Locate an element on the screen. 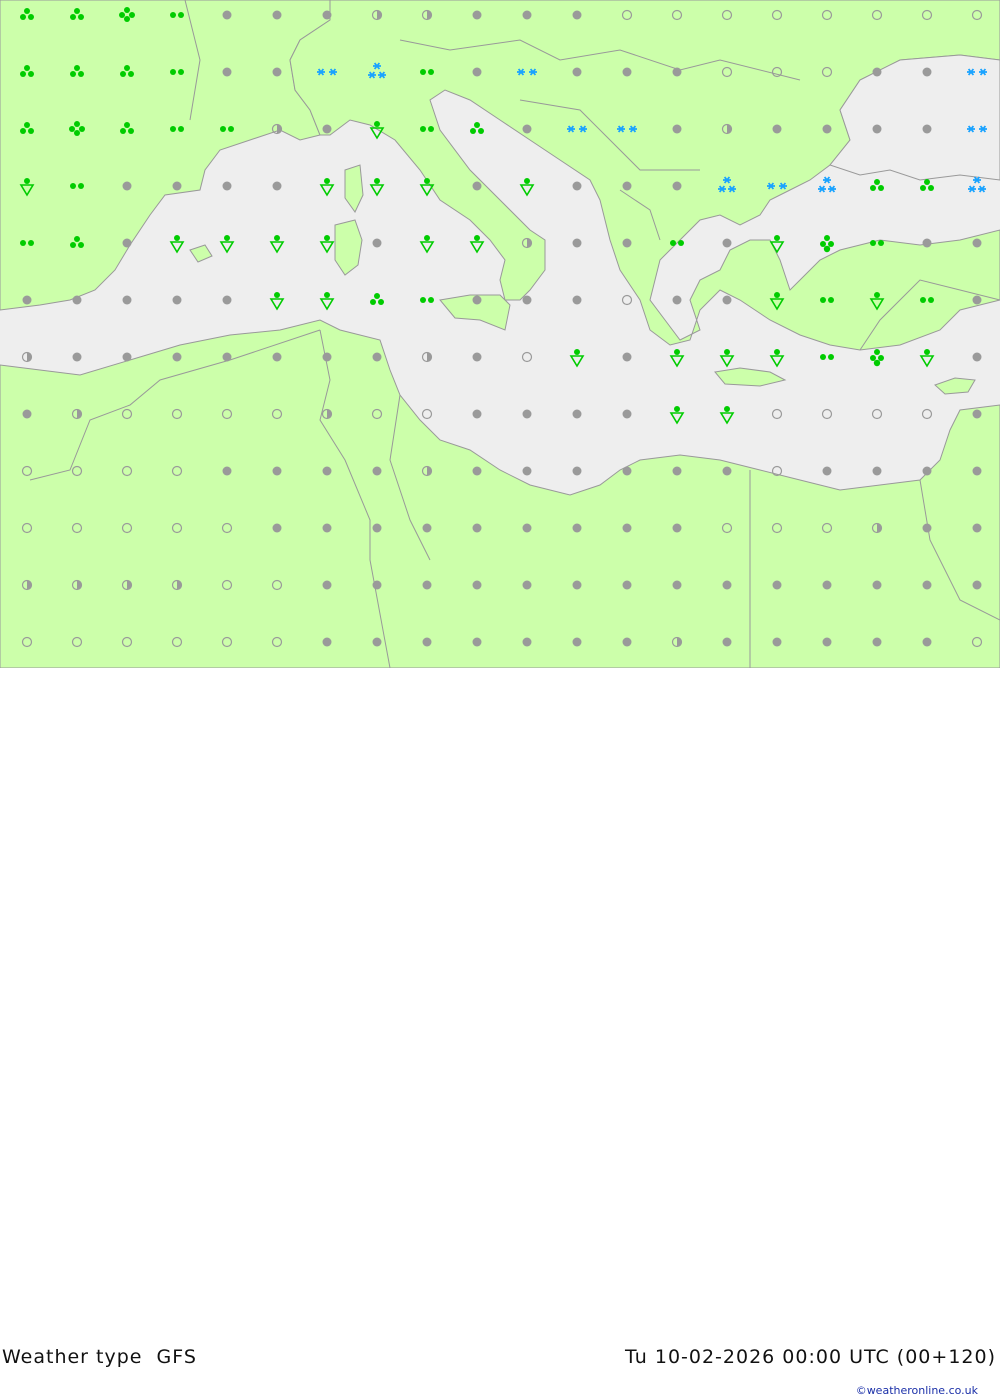  forecast-timestamp: Tu 10-02-2026 00:00 UTC (00+120) is located at coordinates (810, 1357).